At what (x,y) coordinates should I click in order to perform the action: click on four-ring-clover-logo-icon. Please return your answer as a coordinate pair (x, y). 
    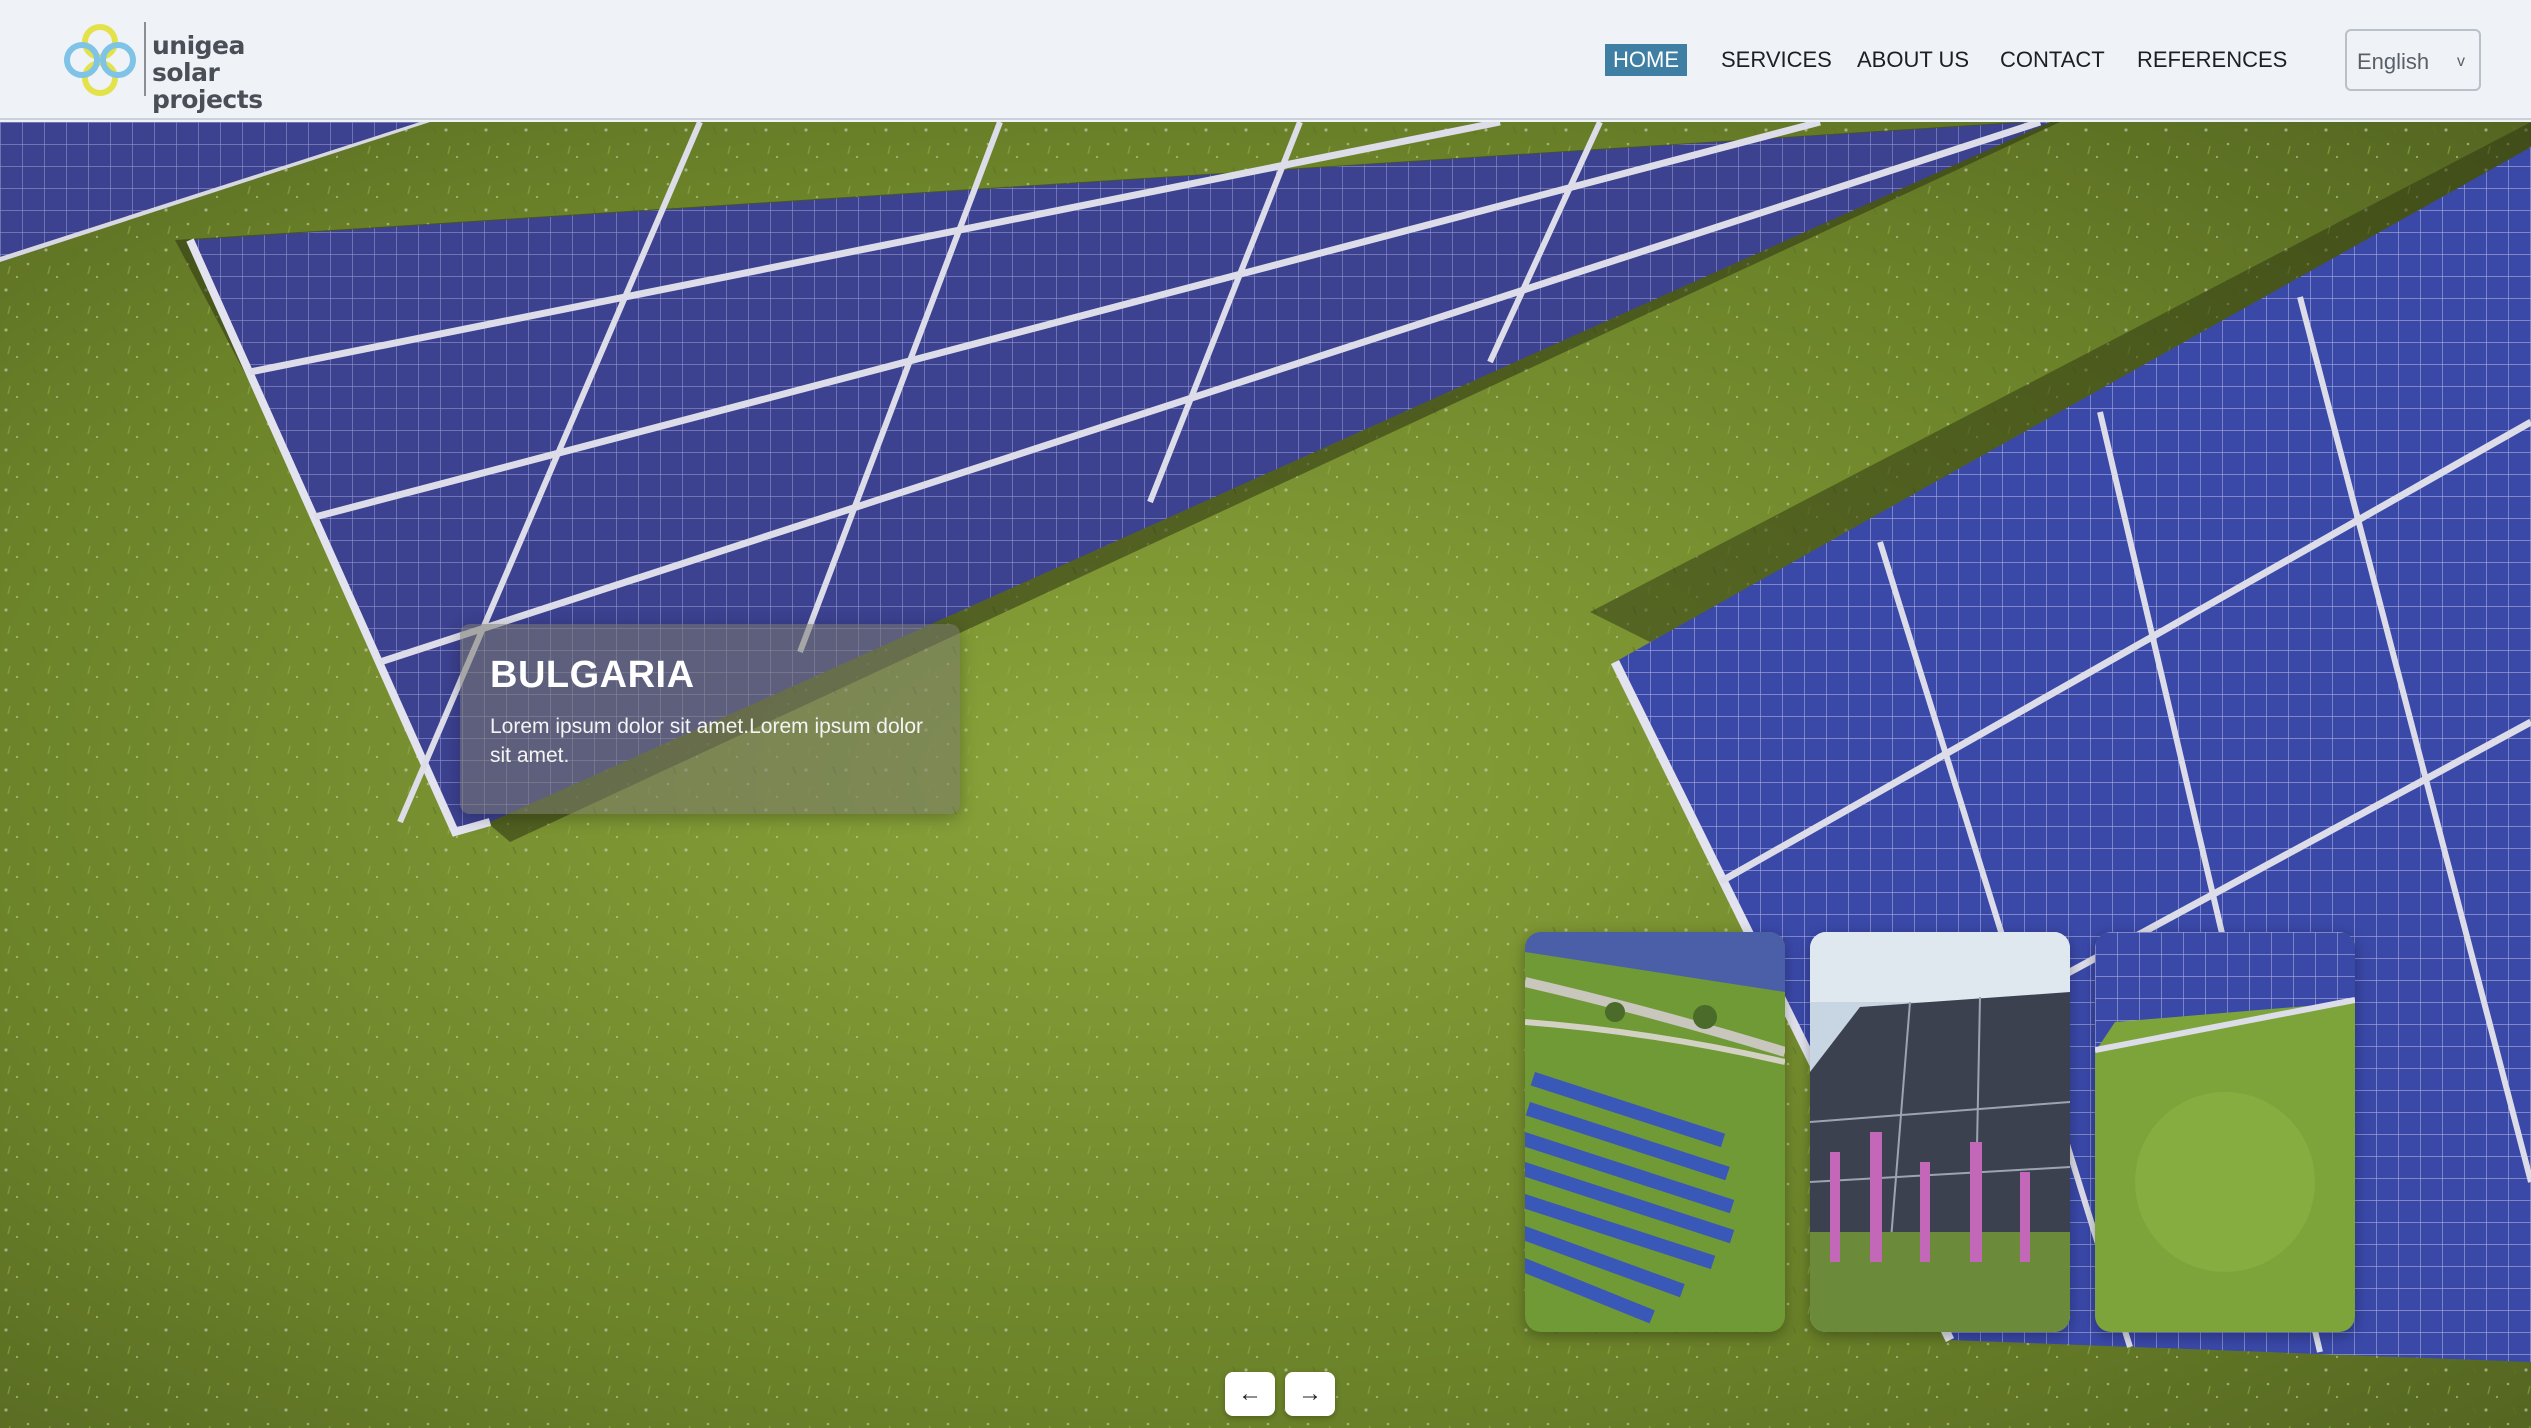
    Looking at the image, I should click on (100, 60).